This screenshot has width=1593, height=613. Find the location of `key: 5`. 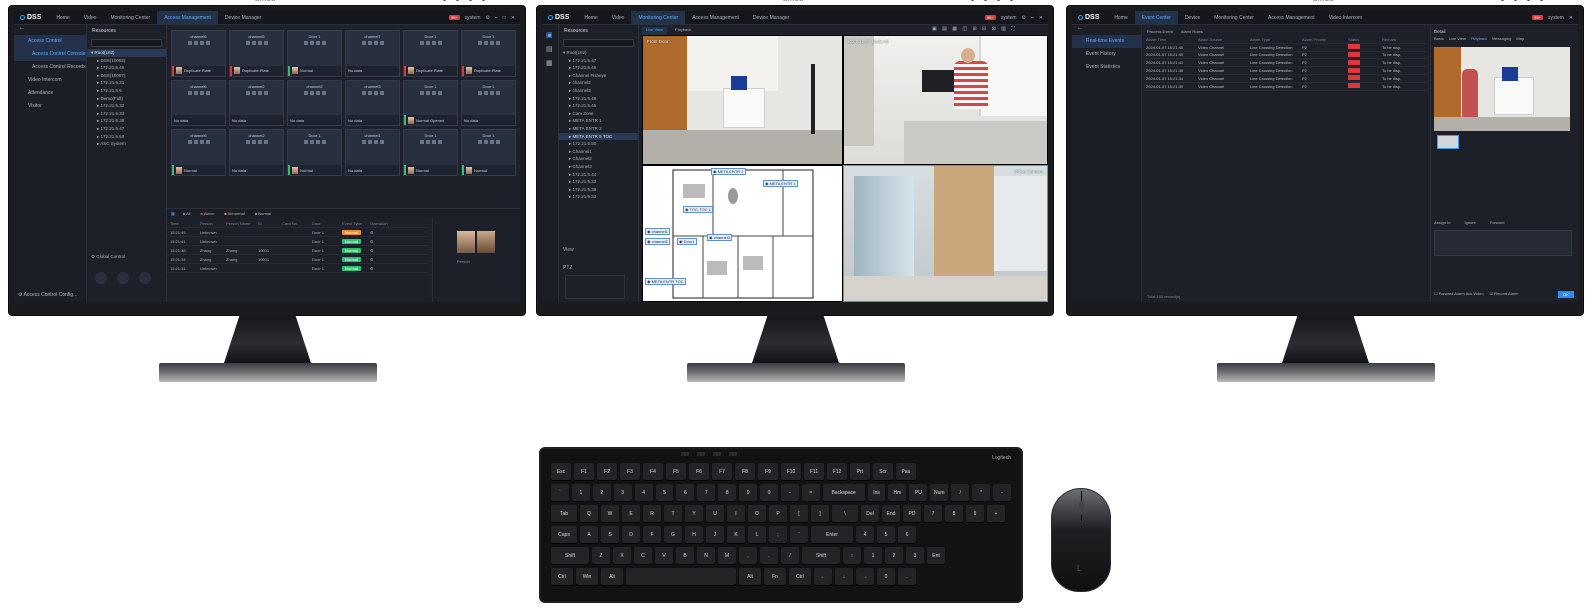

key: 5 is located at coordinates (664, 493).